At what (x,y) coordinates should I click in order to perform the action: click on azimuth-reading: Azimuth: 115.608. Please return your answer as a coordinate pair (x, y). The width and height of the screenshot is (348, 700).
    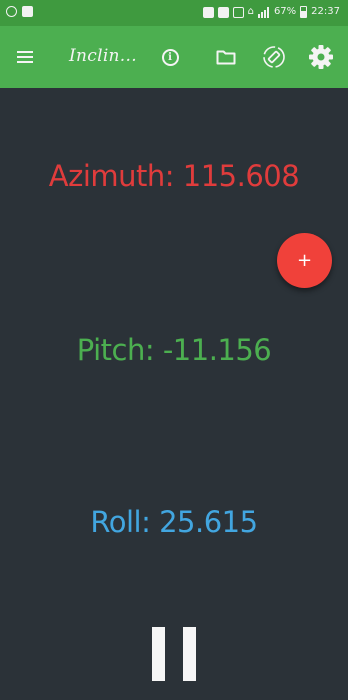
    Looking at the image, I should click on (174, 176).